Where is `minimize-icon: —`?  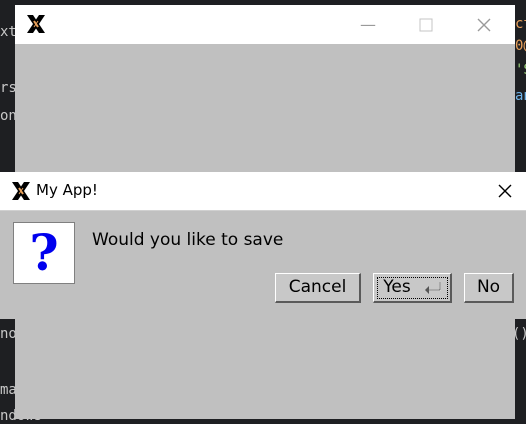 minimize-icon: — is located at coordinates (368, 25).